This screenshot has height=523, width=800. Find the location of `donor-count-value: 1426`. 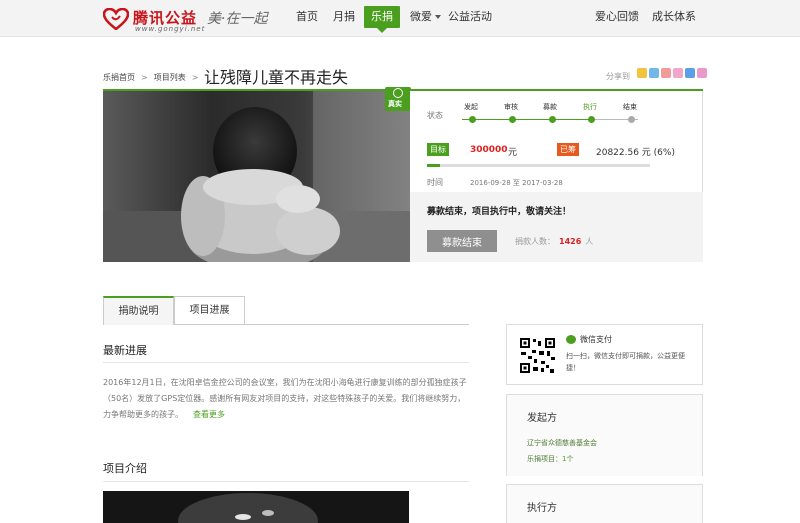

donor-count-value: 1426 is located at coordinates (570, 241).